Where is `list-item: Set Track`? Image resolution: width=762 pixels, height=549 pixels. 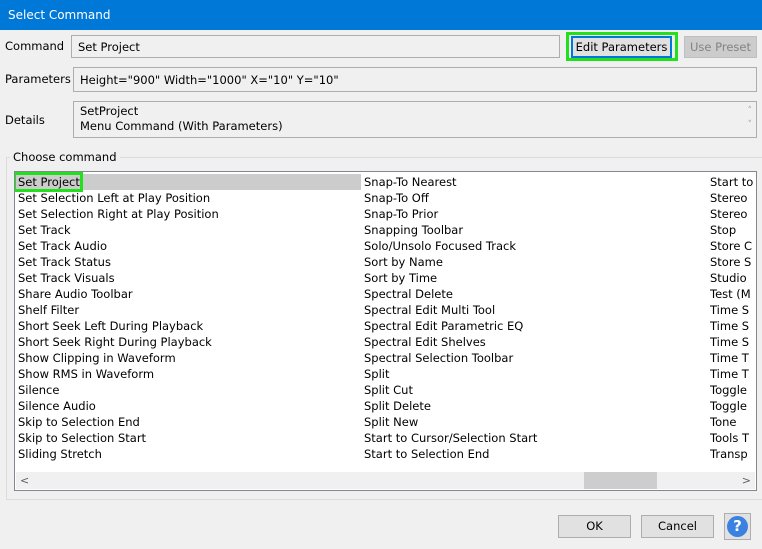
list-item: Set Track is located at coordinates (117, 230).